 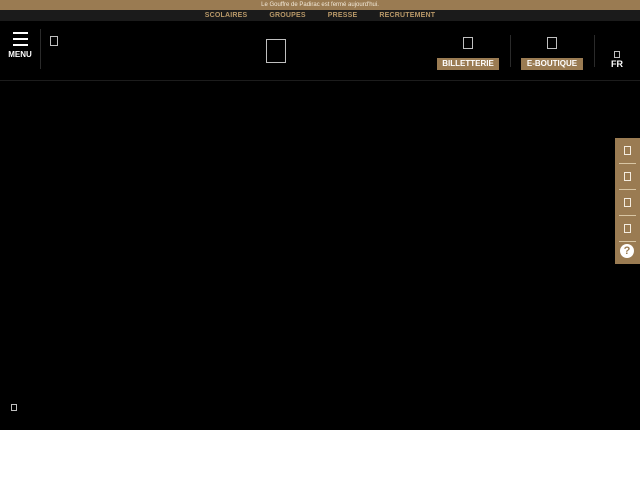 I want to click on billetterie-button: BILLETTERIE, so click(x=468, y=64).